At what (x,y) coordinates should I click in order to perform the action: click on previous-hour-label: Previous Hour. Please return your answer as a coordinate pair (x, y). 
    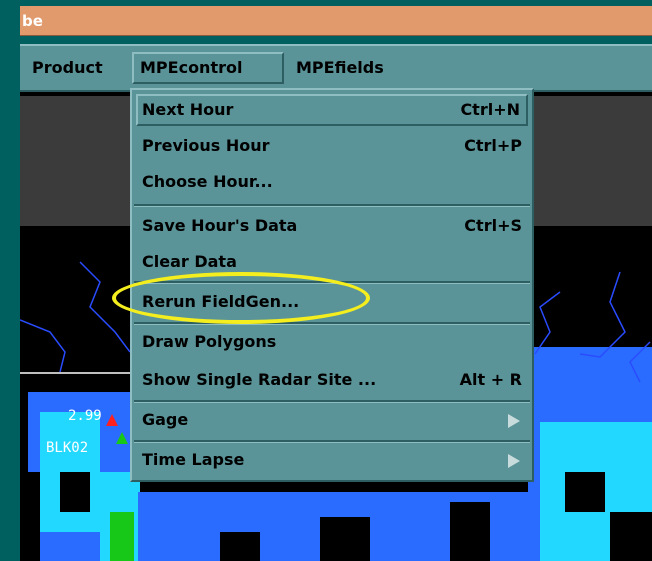
    Looking at the image, I should click on (206, 145).